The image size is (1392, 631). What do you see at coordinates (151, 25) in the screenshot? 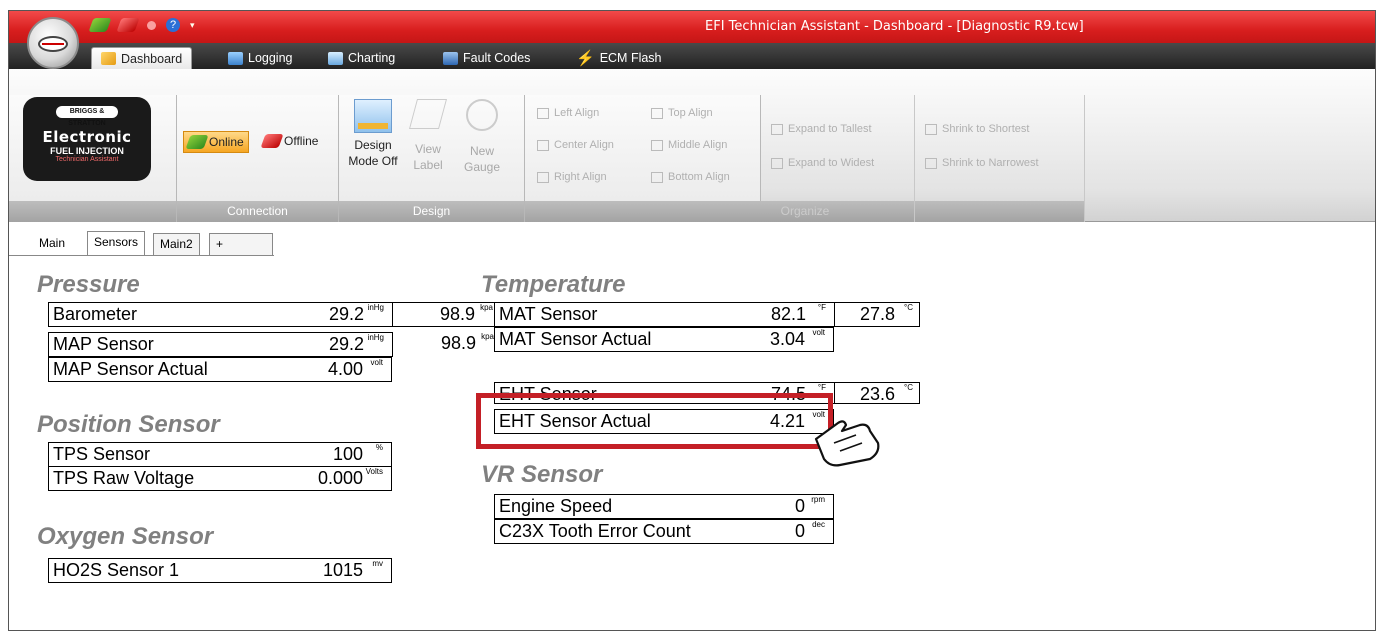
I see `record-quick-icon` at bounding box center [151, 25].